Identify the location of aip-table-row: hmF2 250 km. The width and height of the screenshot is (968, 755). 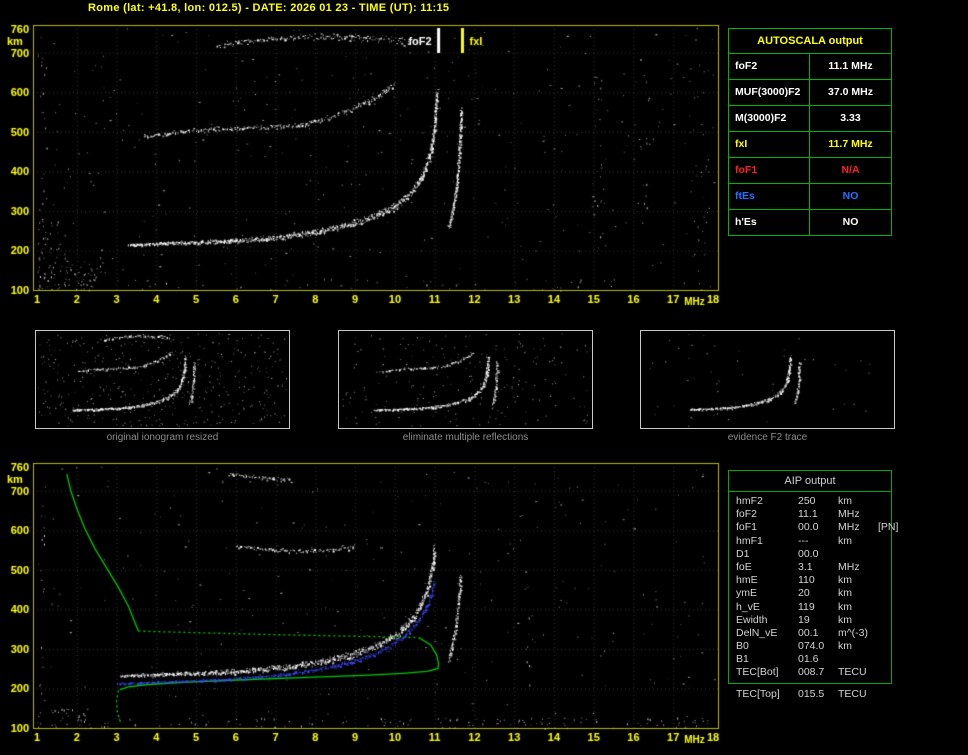
(813, 501).